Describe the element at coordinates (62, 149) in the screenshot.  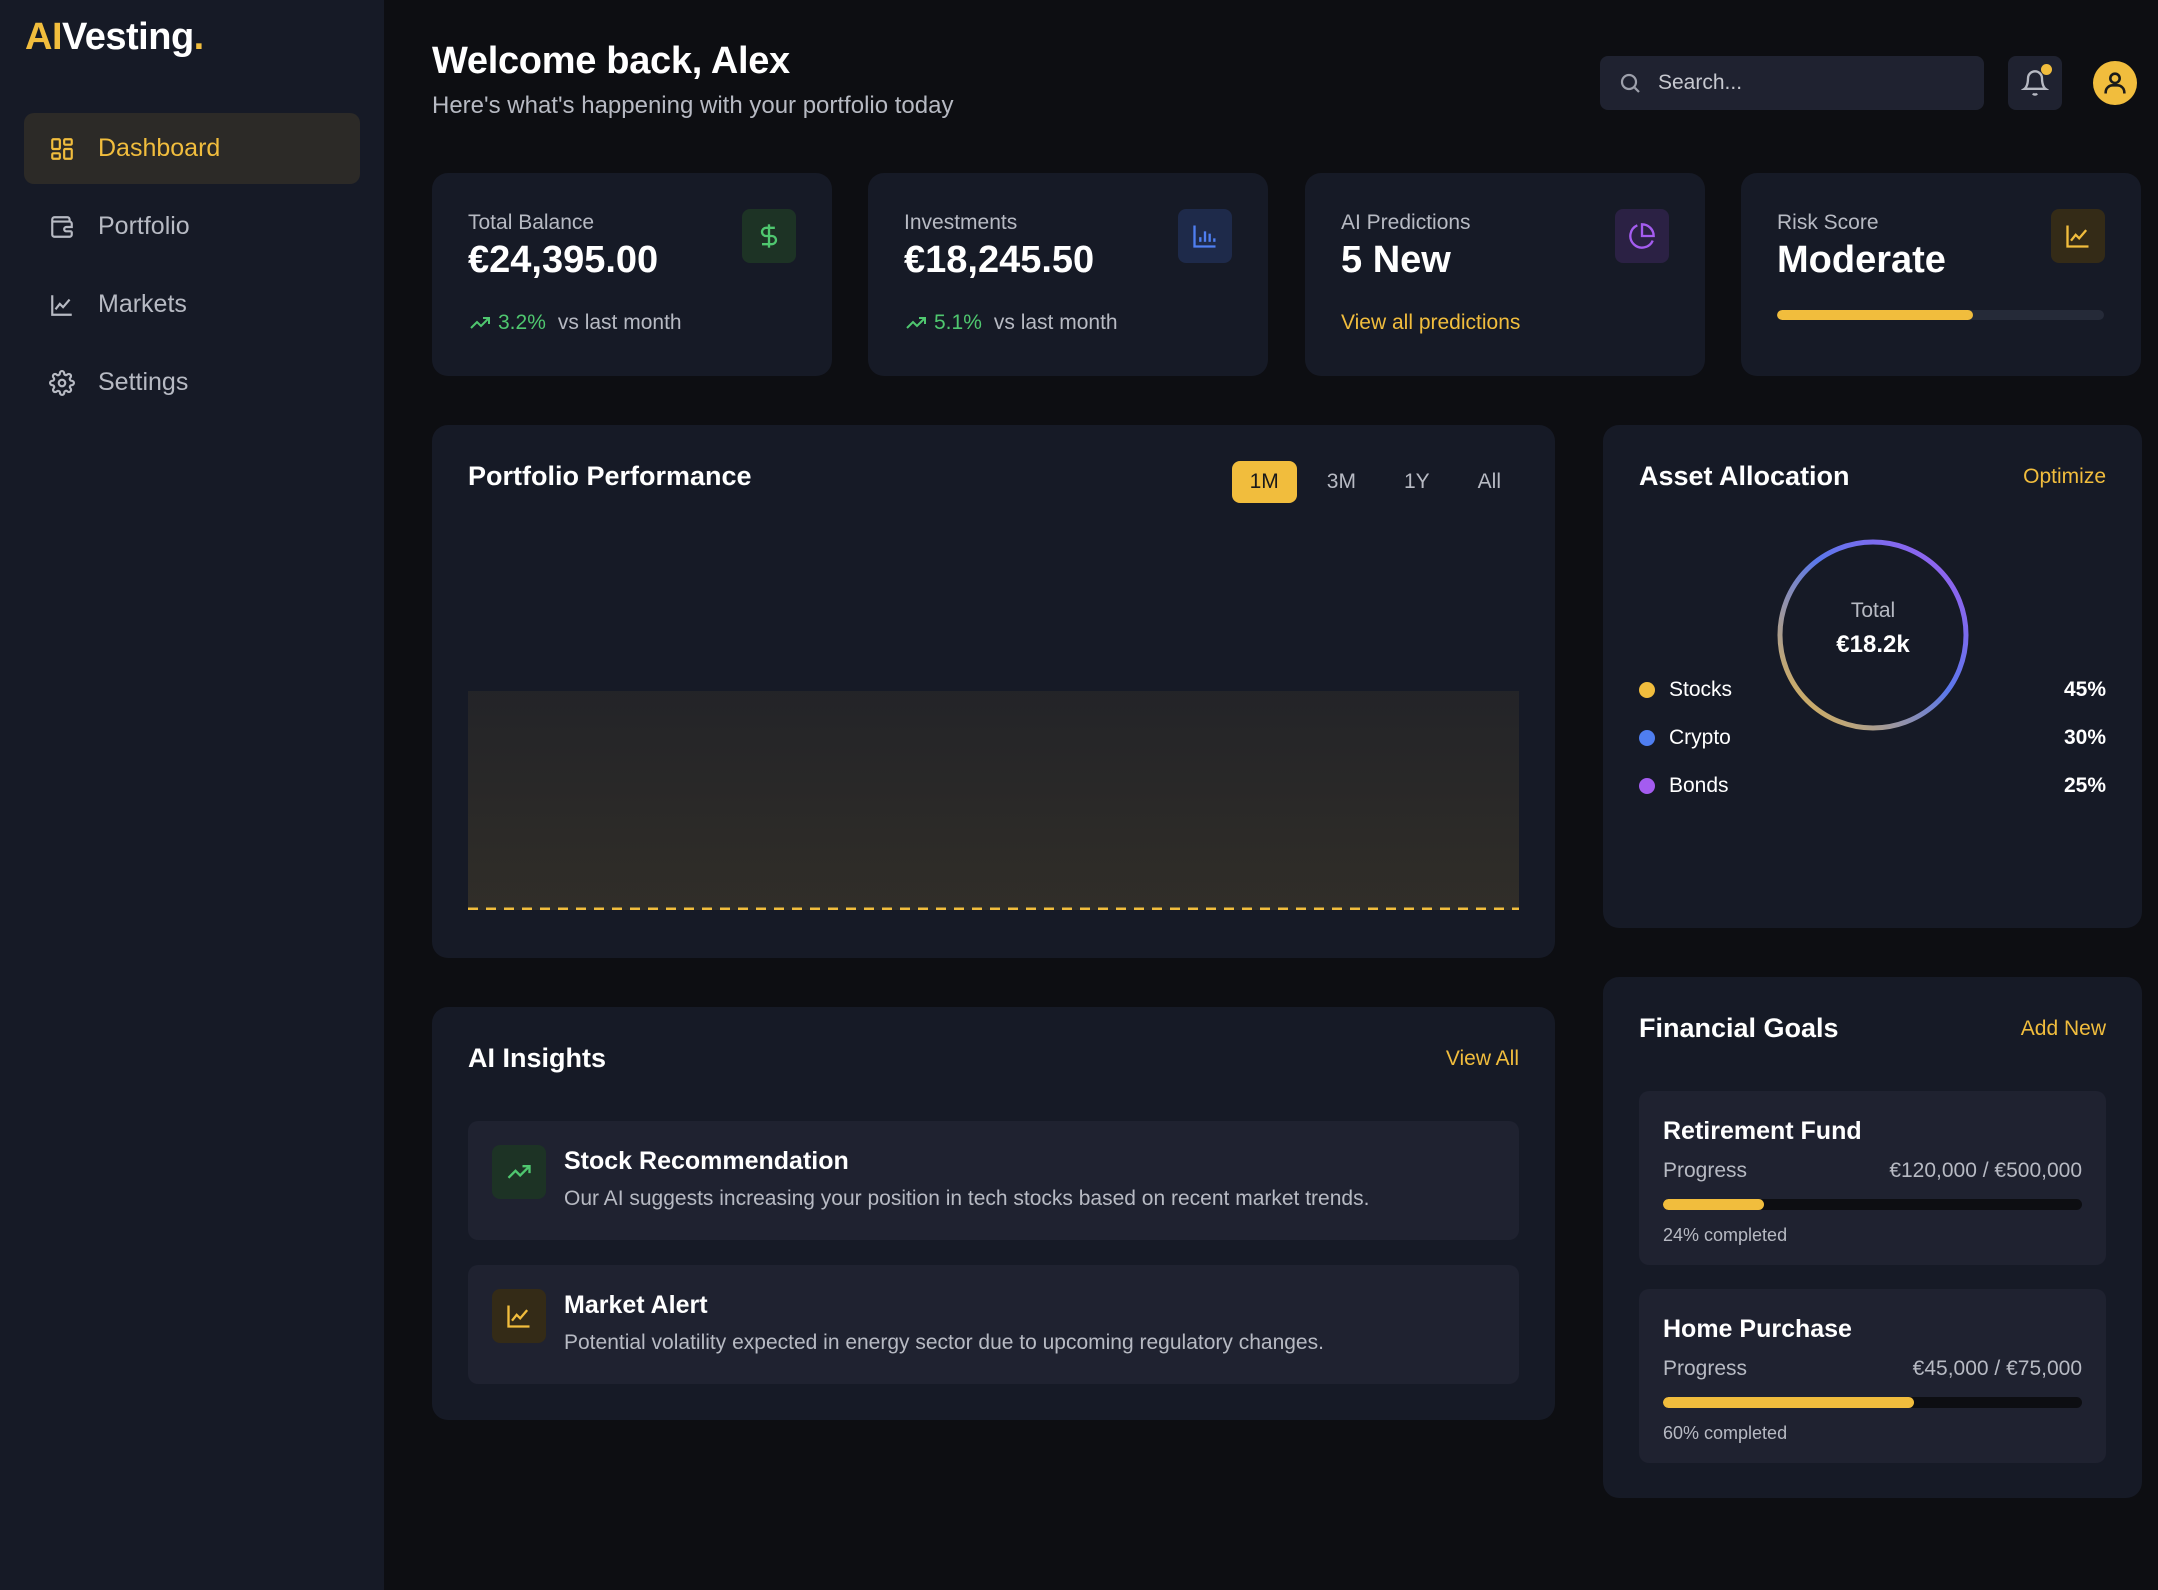
I see `grid-icon` at that location.